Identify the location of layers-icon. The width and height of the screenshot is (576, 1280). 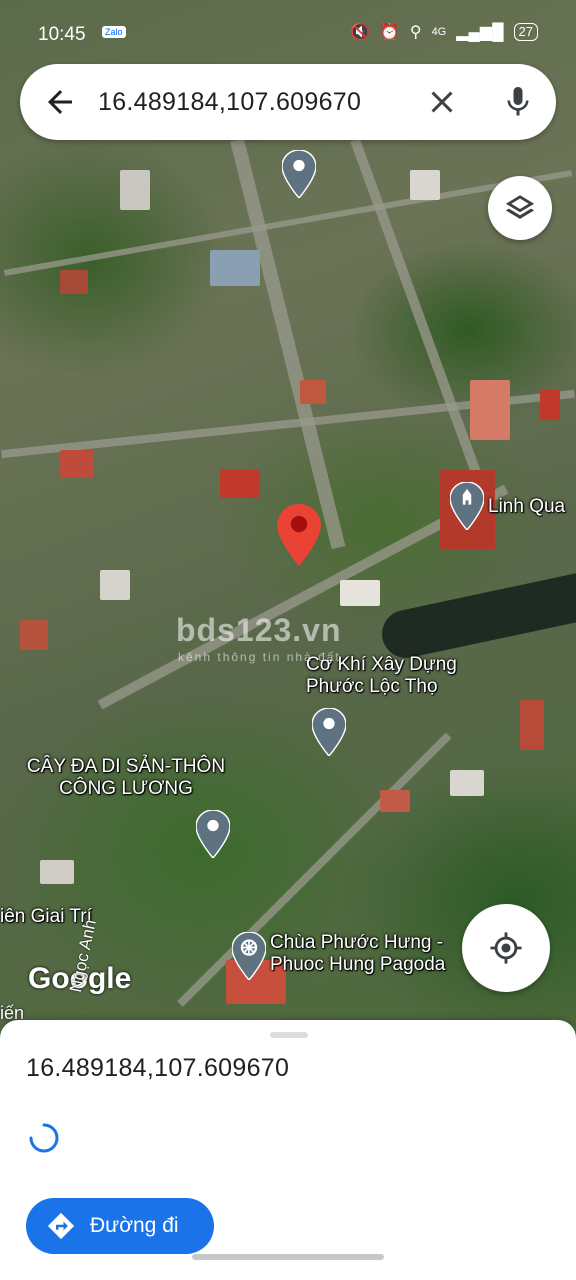
(520, 207).